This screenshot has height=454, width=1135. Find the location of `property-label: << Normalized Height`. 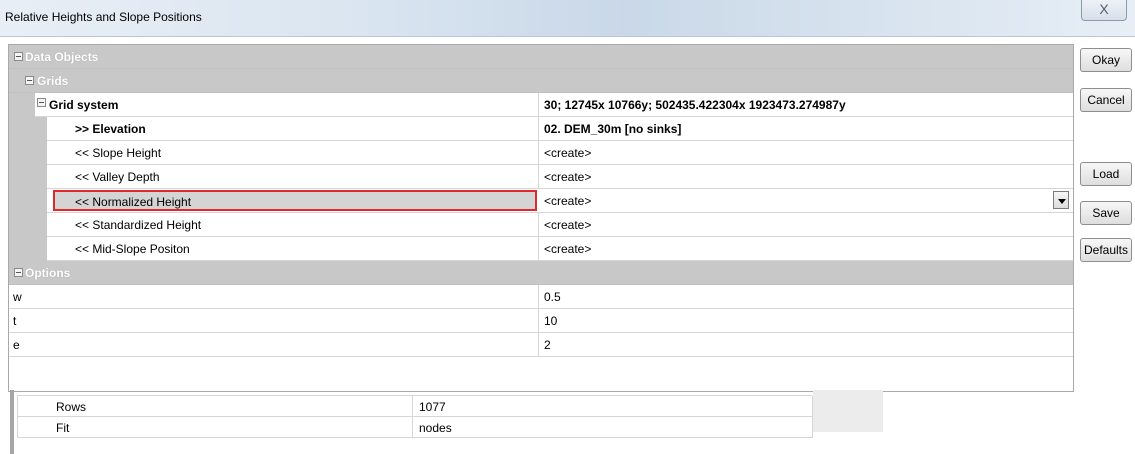

property-label: << Normalized Height is located at coordinates (133, 202).